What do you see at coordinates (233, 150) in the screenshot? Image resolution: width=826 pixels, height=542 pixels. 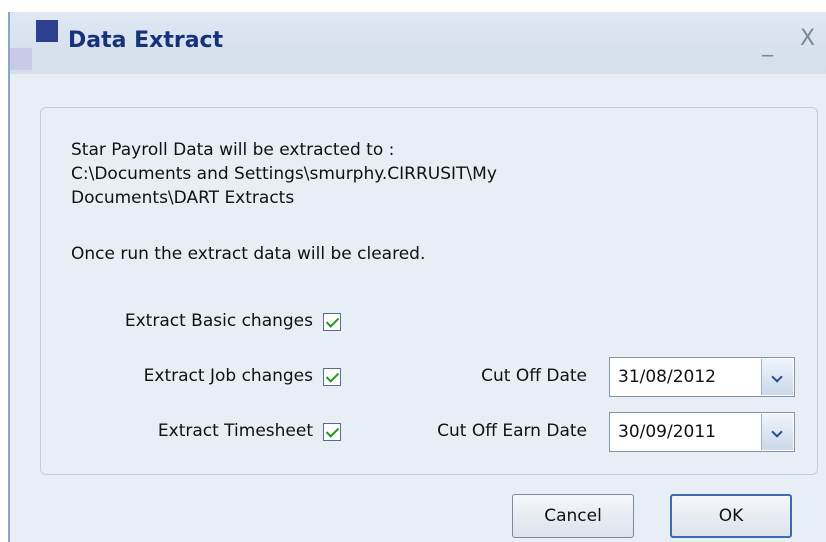 I see `message-line-1: Star Payroll Data will be extracted to :` at bounding box center [233, 150].